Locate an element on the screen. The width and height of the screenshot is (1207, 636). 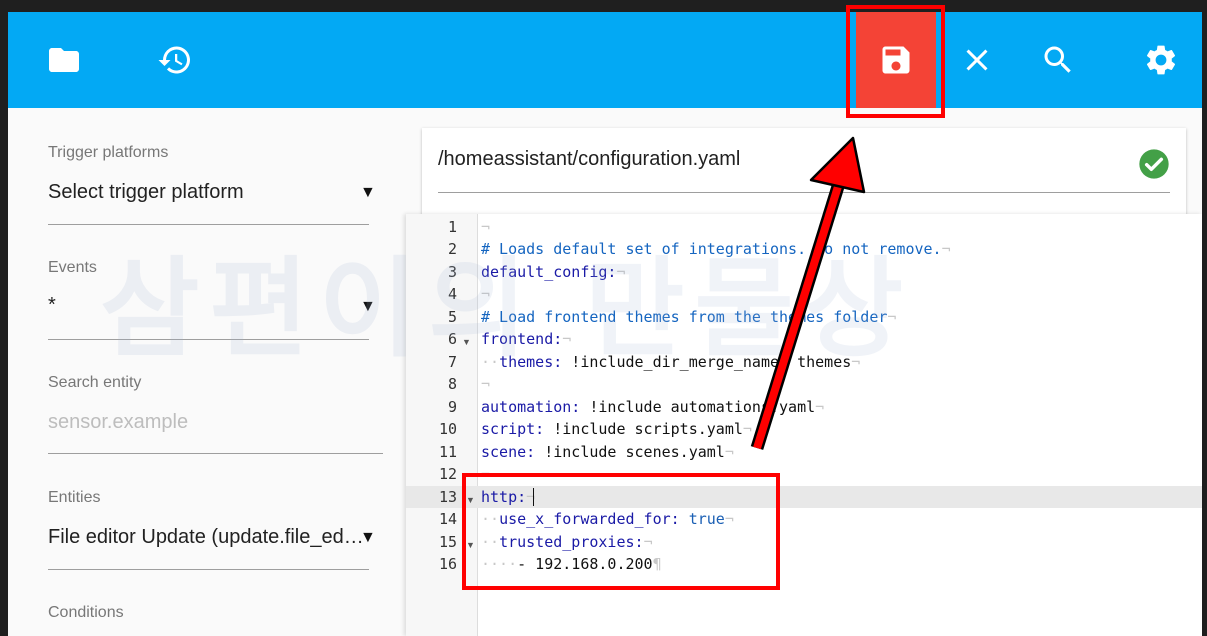
yaml-value: !include scenes.yaml is located at coordinates (630, 452).